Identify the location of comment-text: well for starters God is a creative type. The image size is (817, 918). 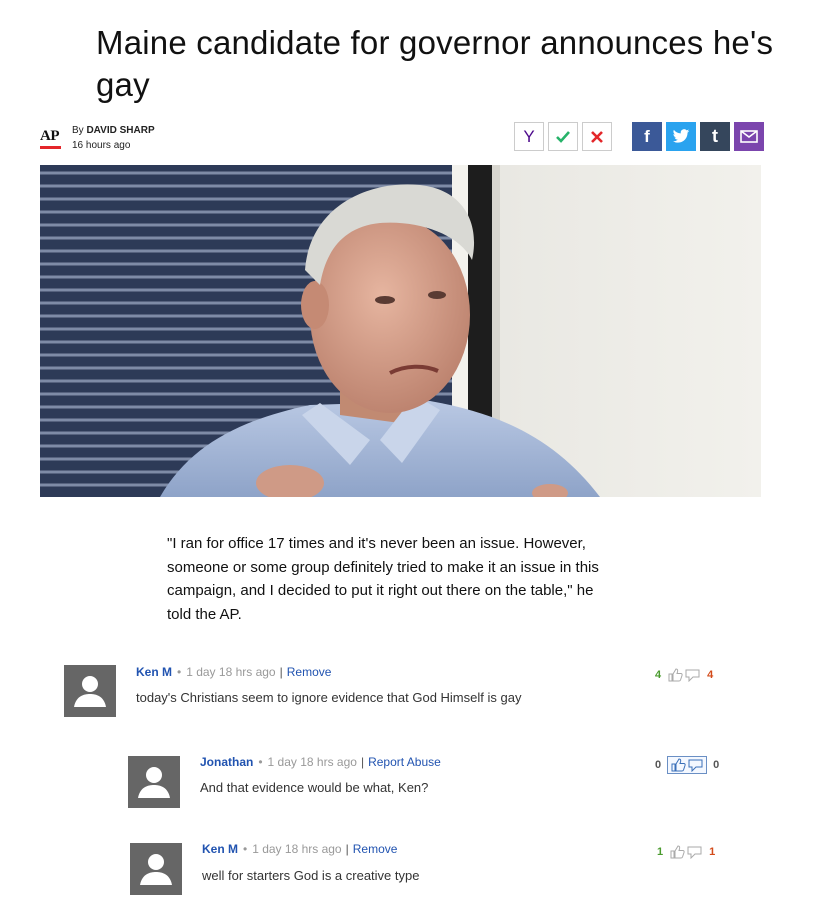
(311, 875).